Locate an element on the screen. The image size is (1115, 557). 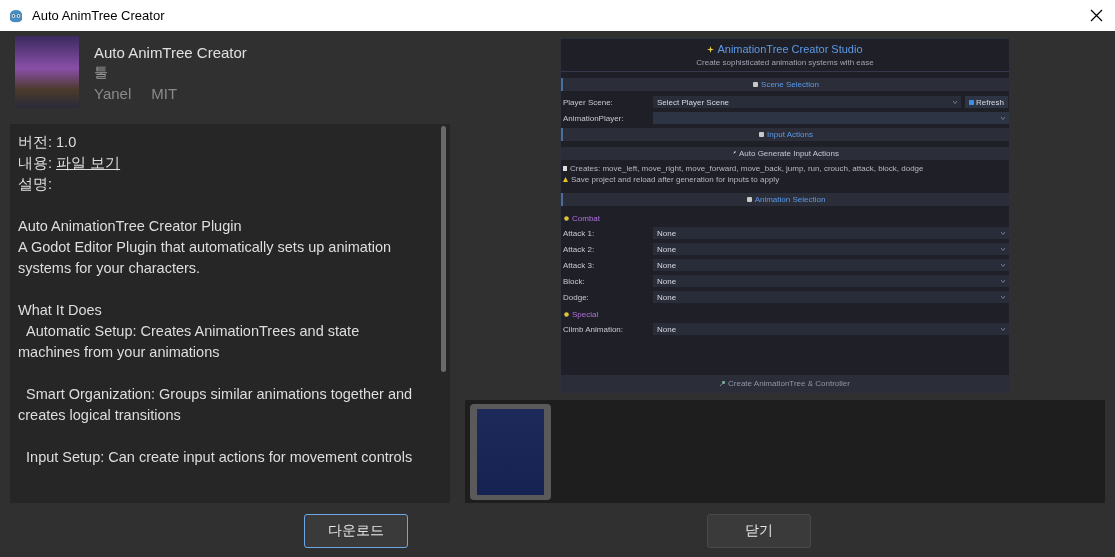
content-label: 내용: is located at coordinates (36, 163).